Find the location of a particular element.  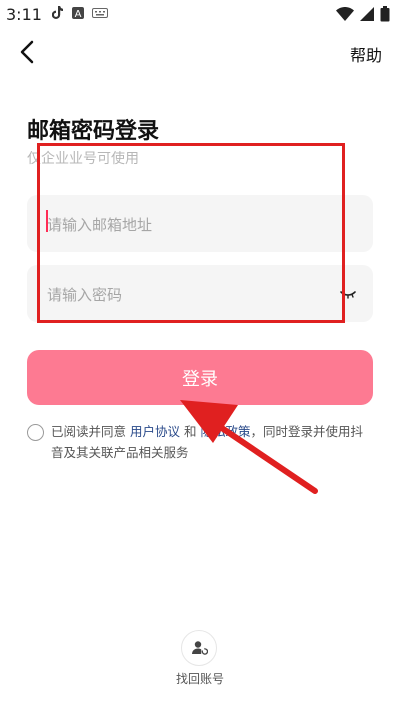

back-button is located at coordinates (28, 52).